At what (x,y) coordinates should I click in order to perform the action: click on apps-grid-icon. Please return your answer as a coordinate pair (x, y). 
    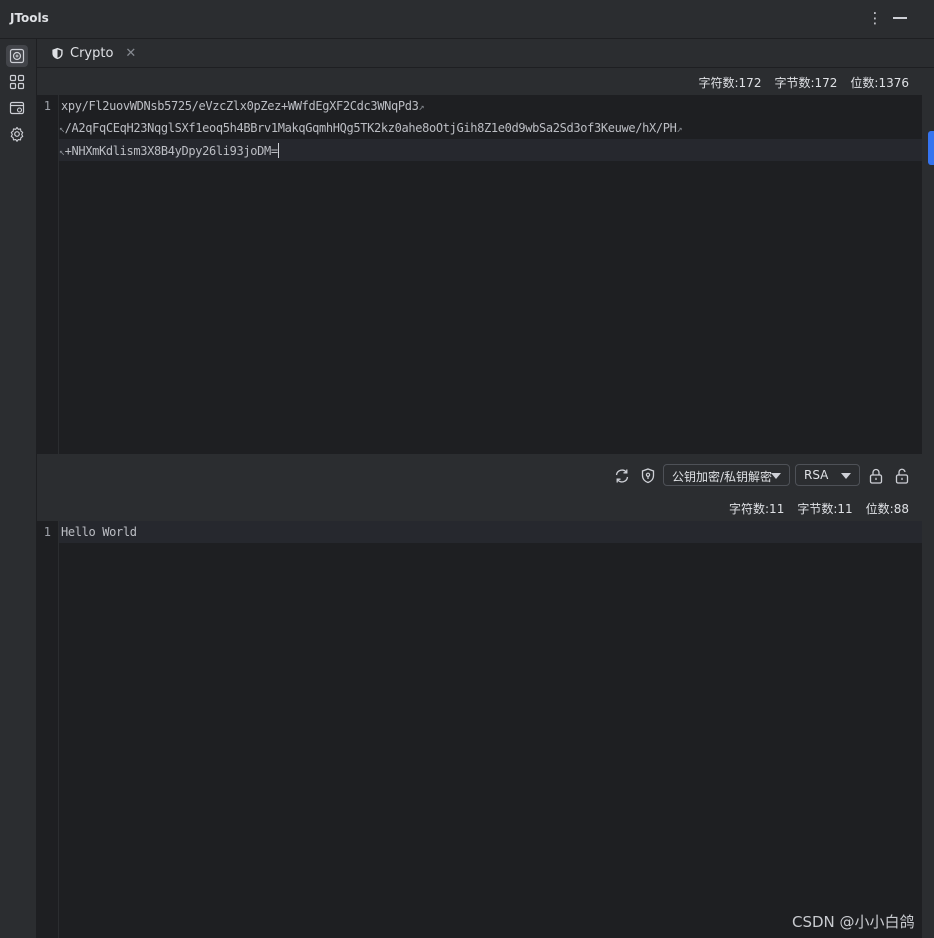
    Looking at the image, I should click on (17, 82).